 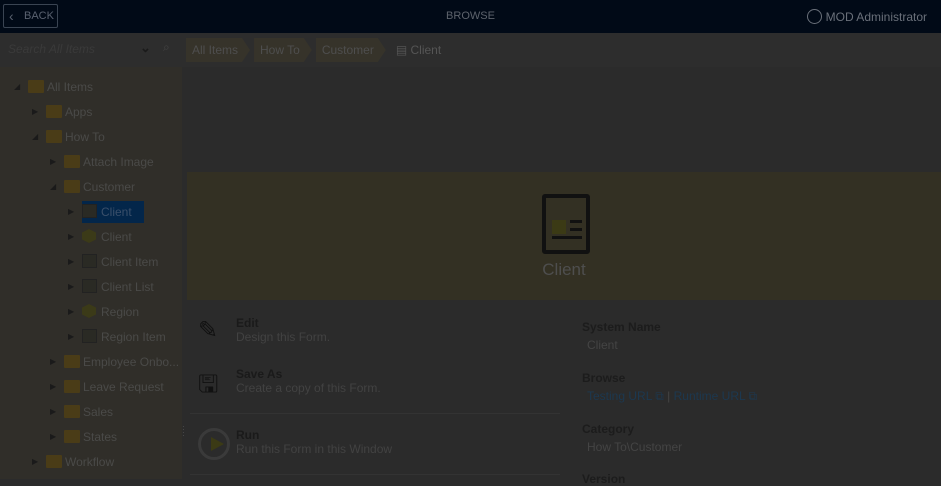 I want to click on tree-item-label: Leave Request, so click(x=123, y=387).